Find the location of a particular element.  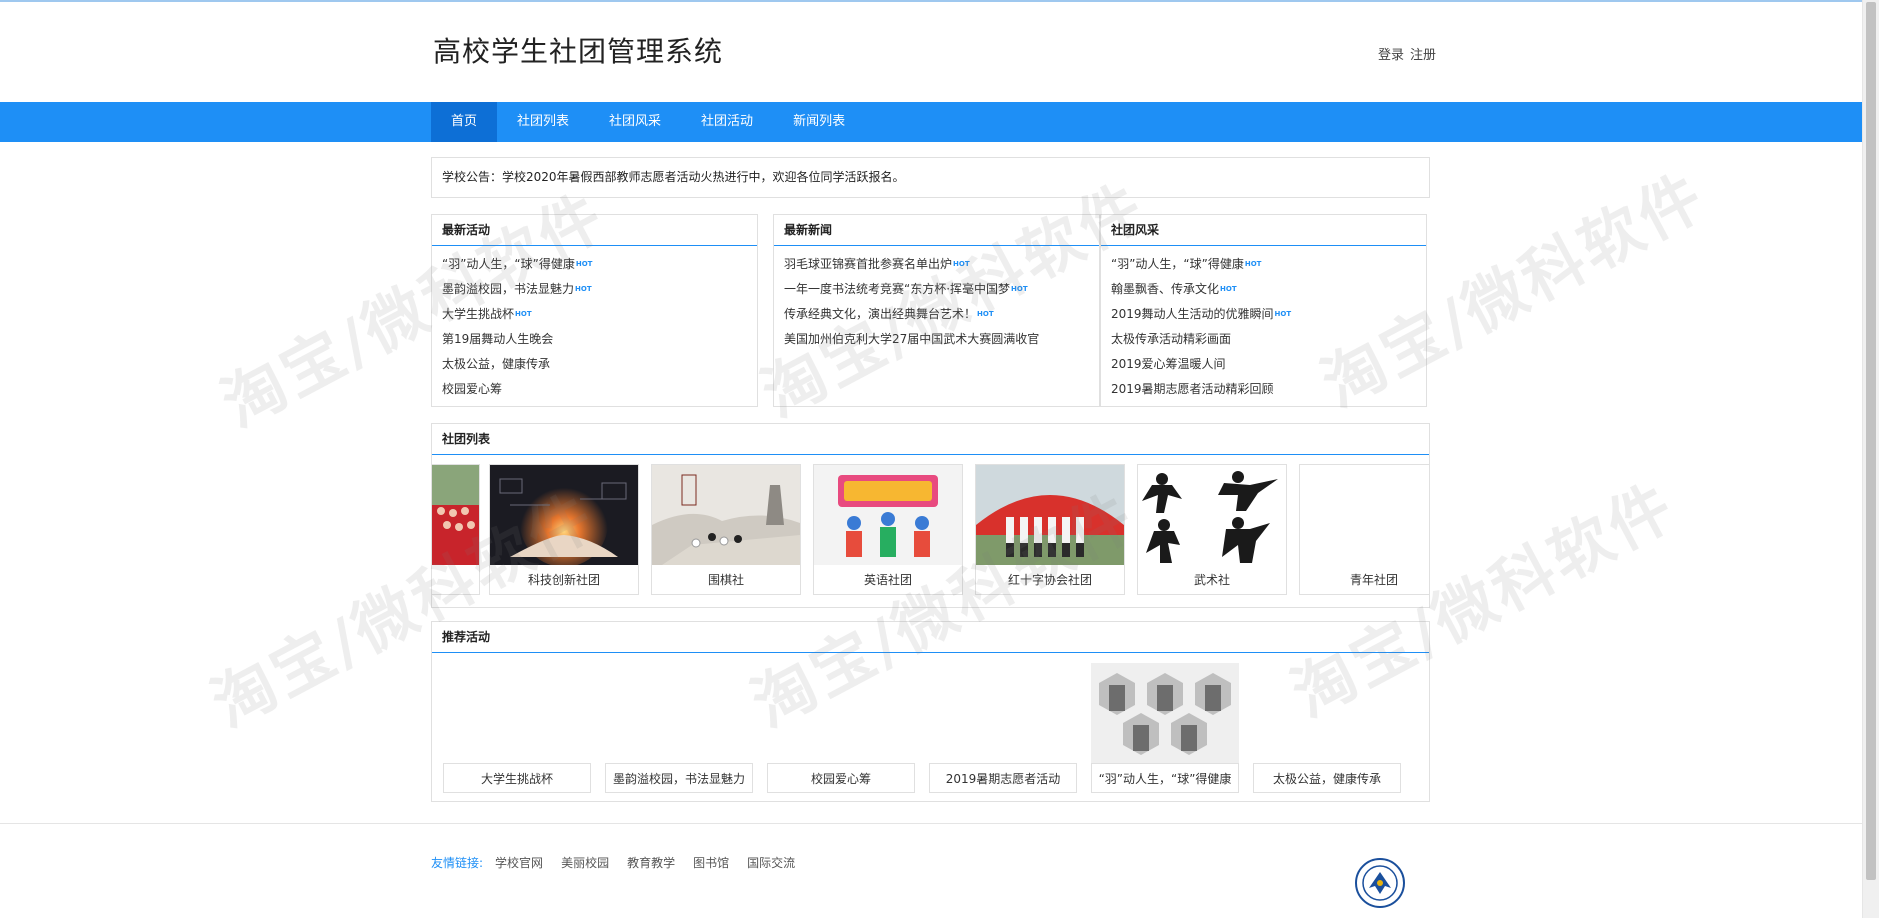

latest-news-item-text: 一年一度书法统考竞赛“东方杯·挥毫中国梦 is located at coordinates (897, 289).